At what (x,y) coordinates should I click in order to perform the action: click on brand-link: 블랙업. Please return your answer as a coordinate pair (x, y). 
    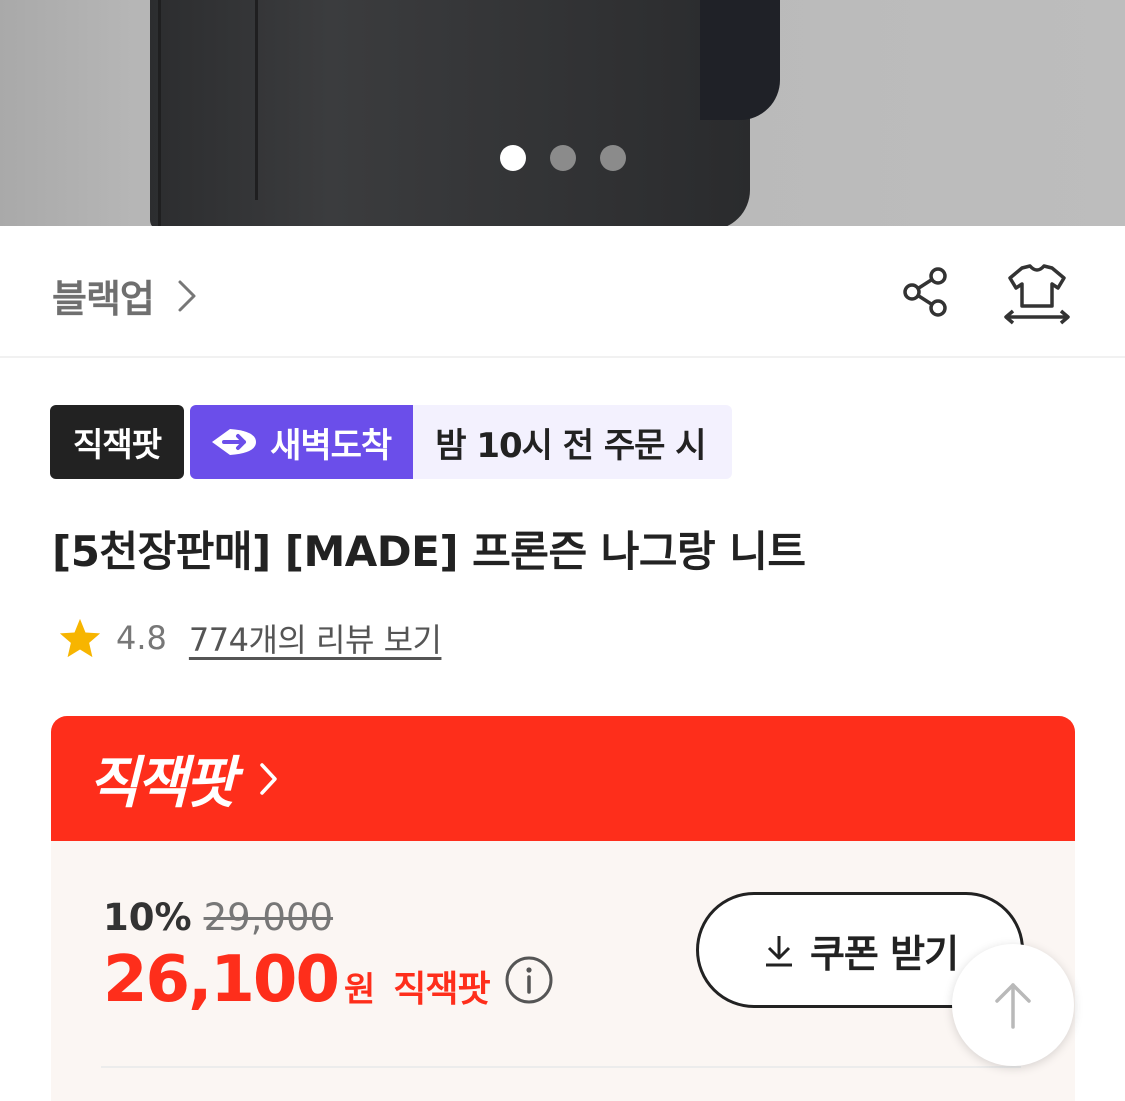
    Looking at the image, I should click on (125, 295).